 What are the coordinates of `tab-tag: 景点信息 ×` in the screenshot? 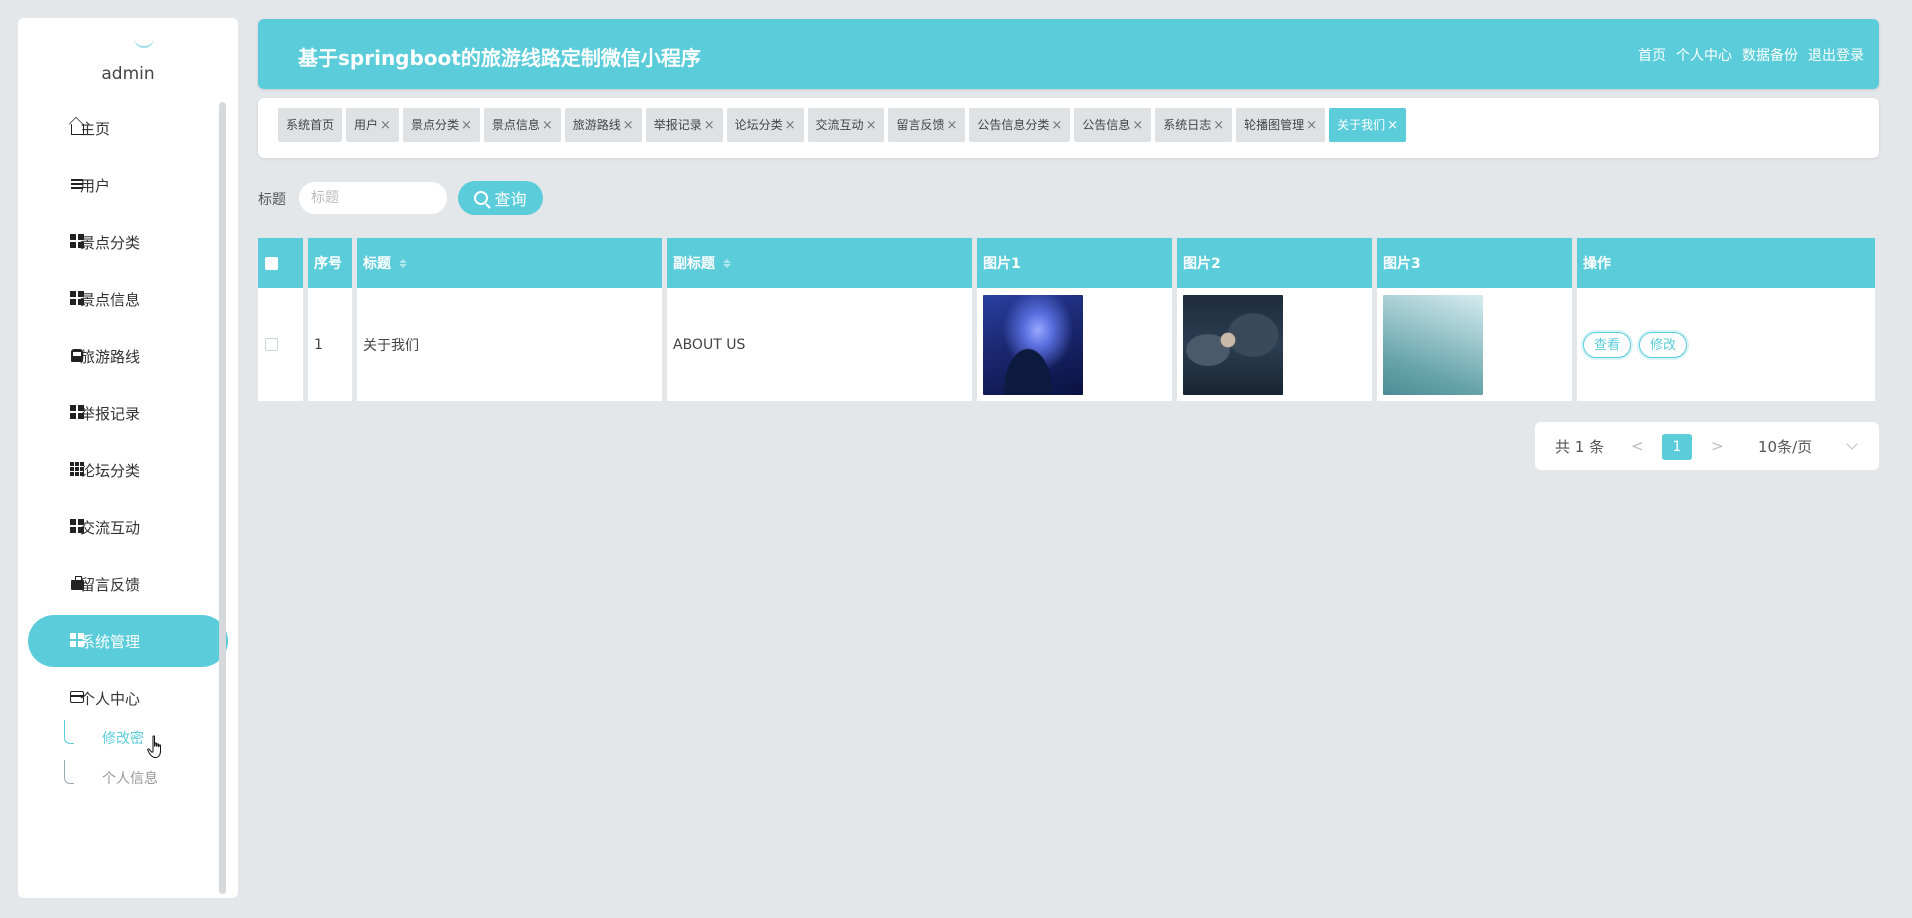 It's located at (522, 125).